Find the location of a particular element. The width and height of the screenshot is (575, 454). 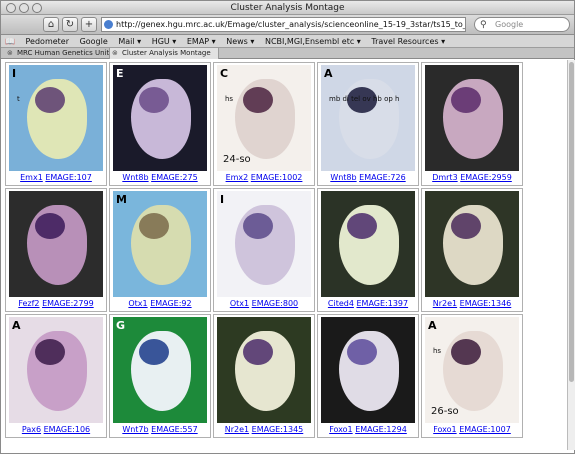

montage-cell: Fezf2 EMAGE:2799 is located at coordinates (56, 250).